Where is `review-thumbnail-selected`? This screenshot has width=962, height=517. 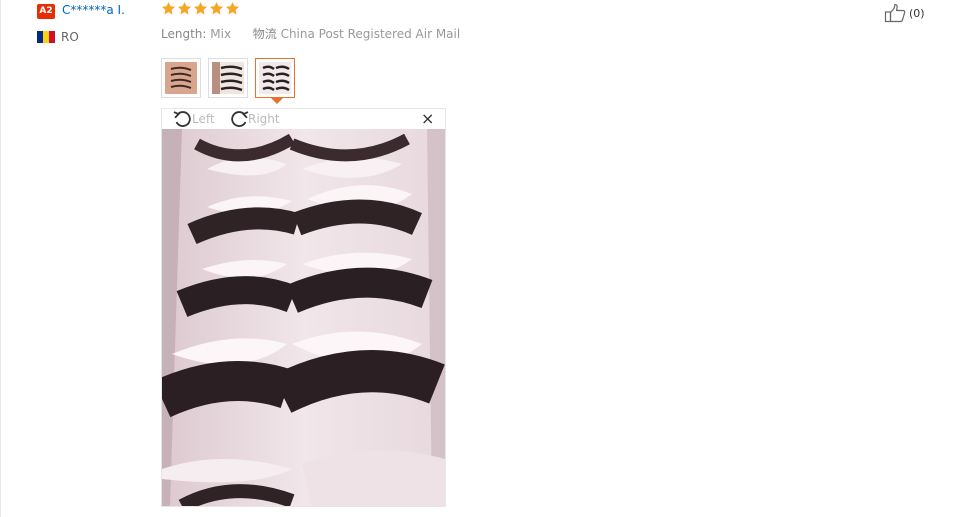
review-thumbnail-selected is located at coordinates (275, 78).